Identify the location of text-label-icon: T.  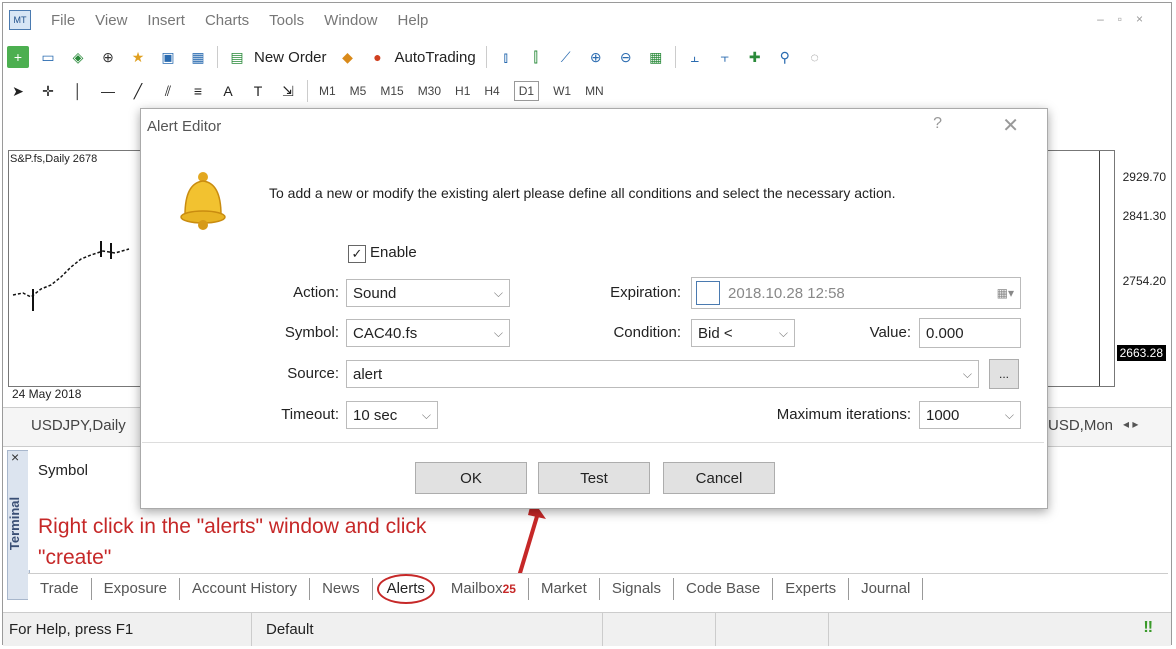
(258, 91).